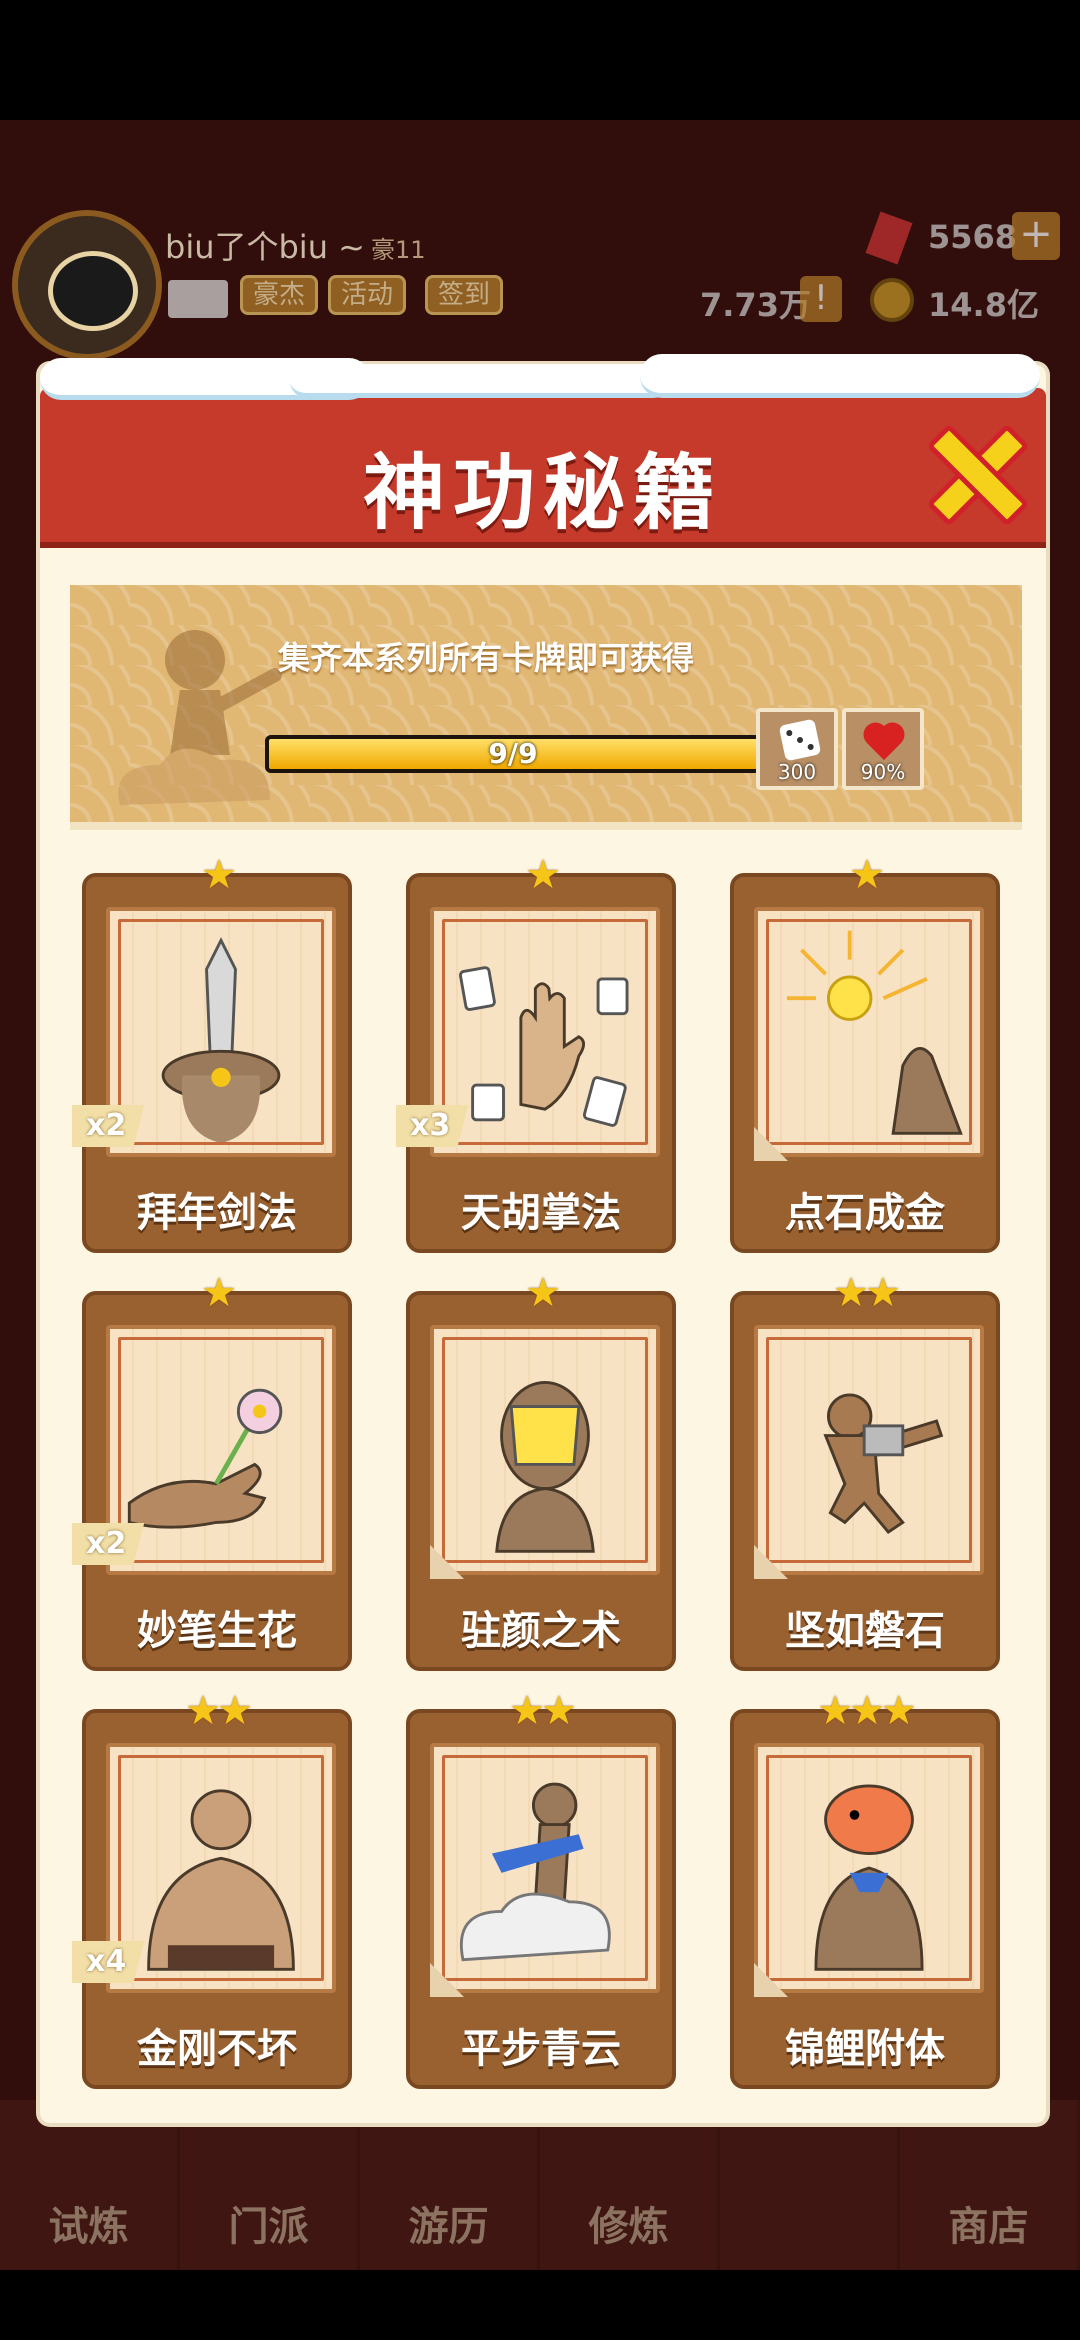 The width and height of the screenshot is (1080, 2340). I want to click on card-frame: 金刚不坏, so click(217, 1899).